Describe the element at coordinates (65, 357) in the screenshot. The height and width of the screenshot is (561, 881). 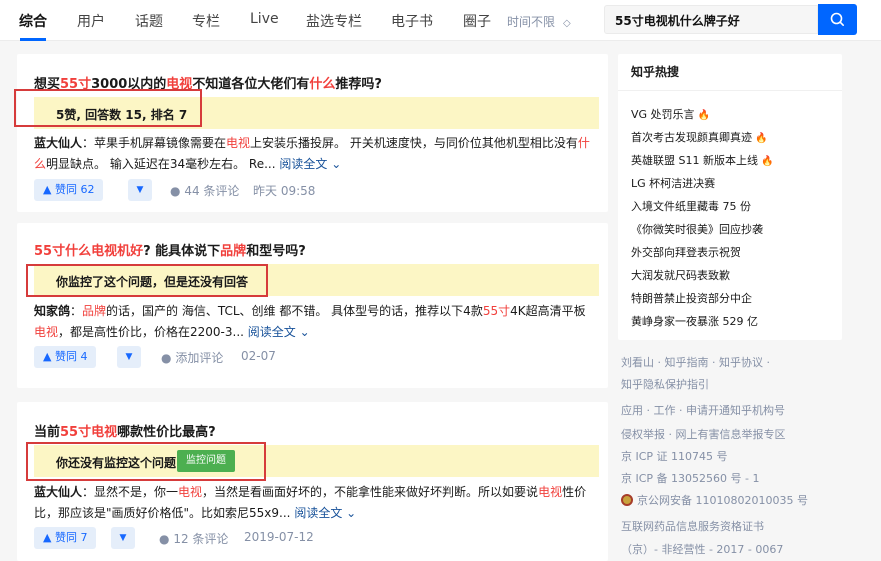
I see `upvote-button: ▲ 赞同 4` at that location.